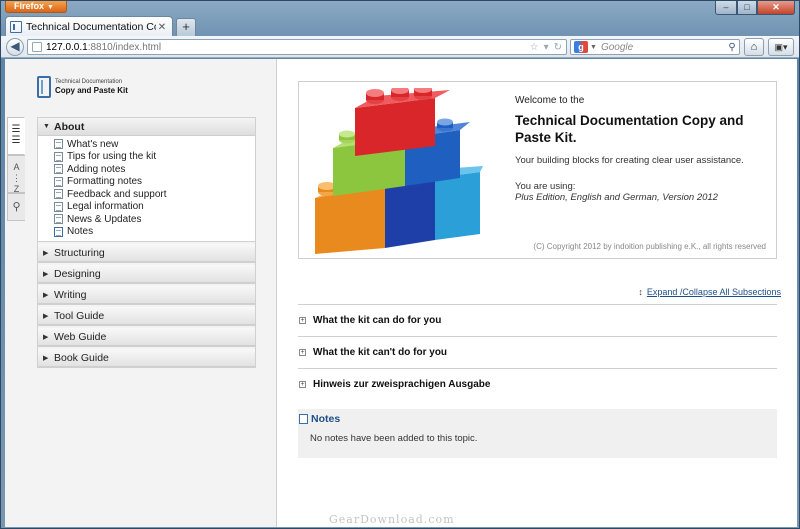  I want to click on search-engine-dropdown-icon: ▼, so click(593, 47).